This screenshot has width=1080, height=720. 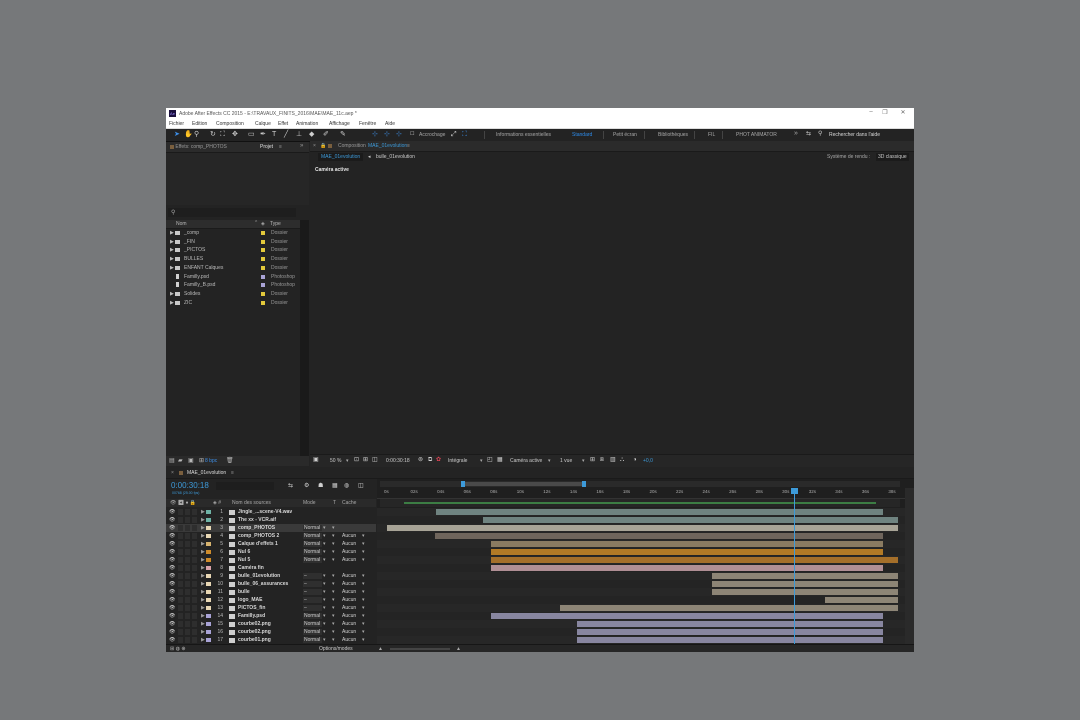 What do you see at coordinates (244, 552) in the screenshot?
I see `layer-name: Nul 6` at bounding box center [244, 552].